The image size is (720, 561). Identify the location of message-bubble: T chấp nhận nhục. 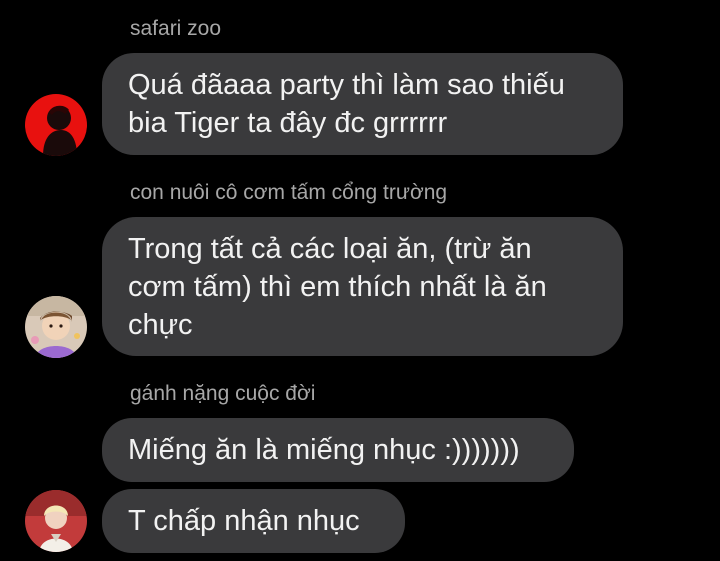
(253, 521).